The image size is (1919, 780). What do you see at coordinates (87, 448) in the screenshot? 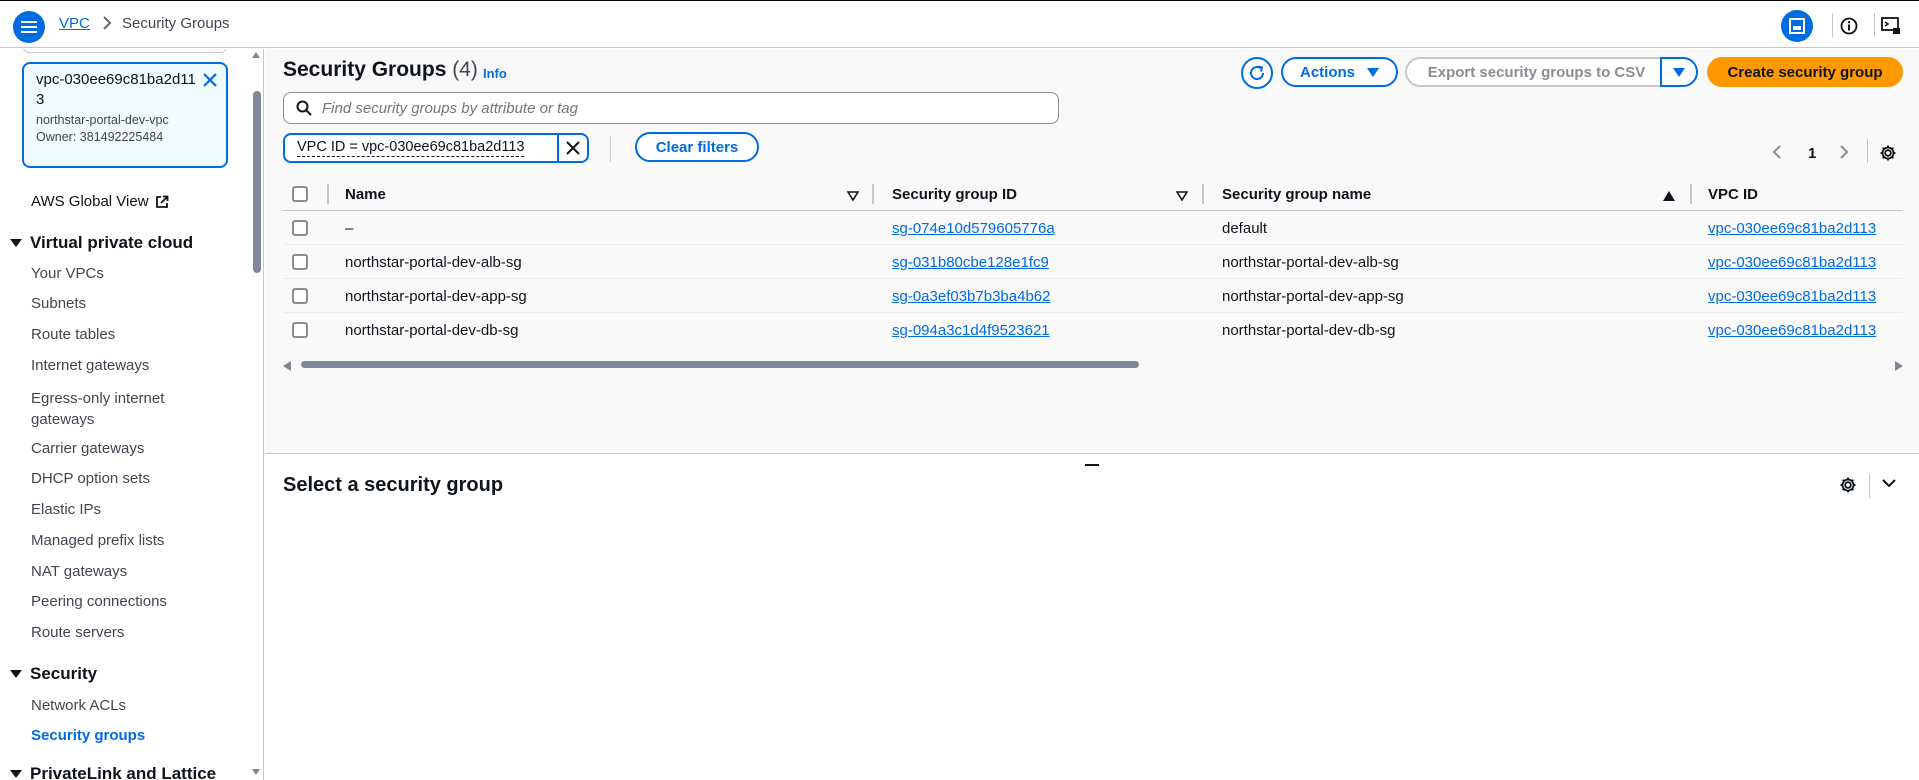
I see `sidebar-item-carrier-gateways: Carrier gateways` at bounding box center [87, 448].